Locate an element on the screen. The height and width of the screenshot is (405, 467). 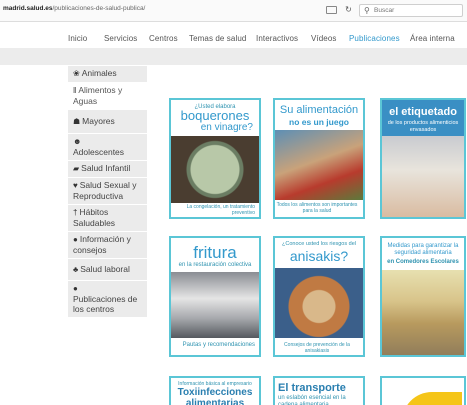
nav-item-interactivos: Interactivos is located at coordinates (277, 38).